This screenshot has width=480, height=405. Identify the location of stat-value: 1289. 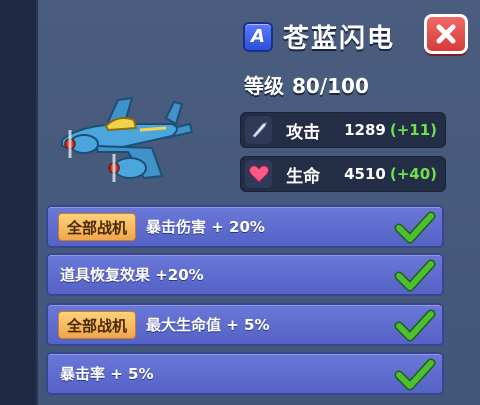
(365, 130).